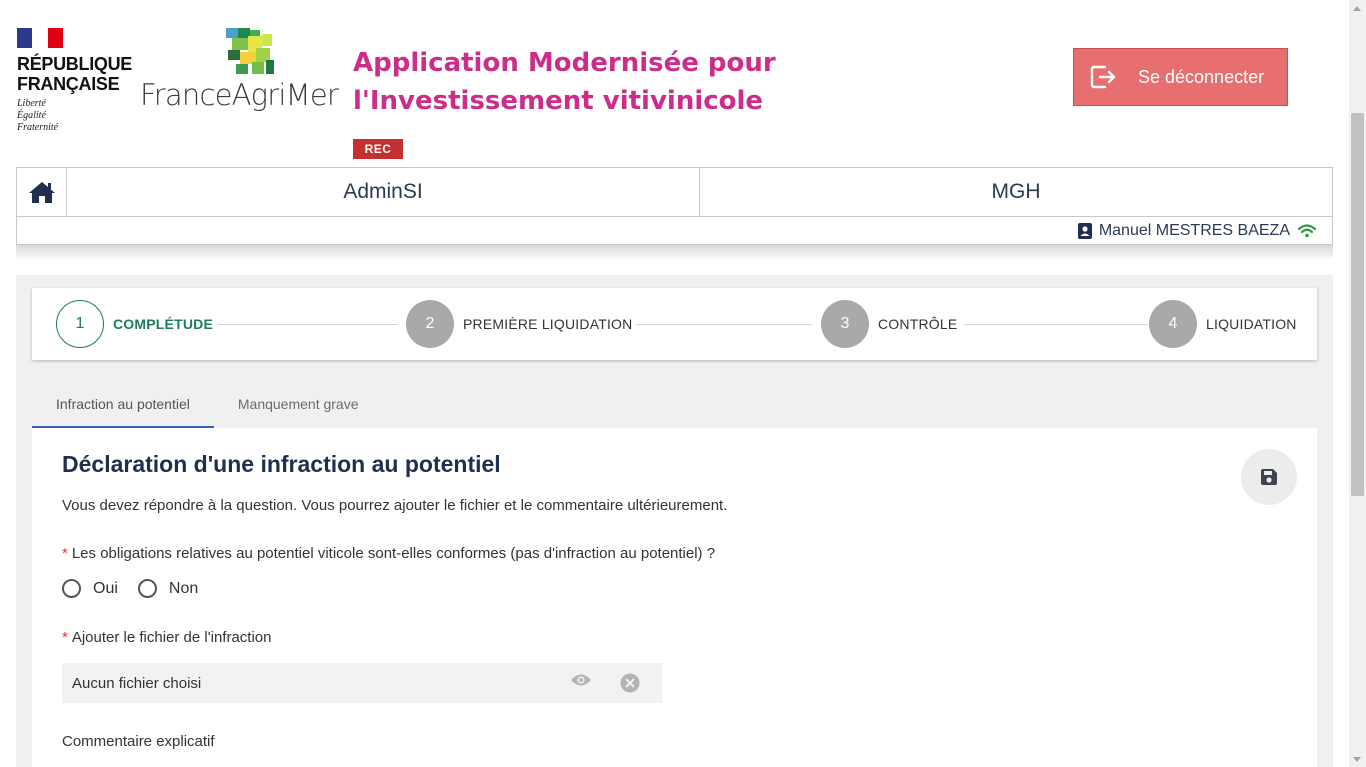  I want to click on republique-title: RÉPUBLIQUE FRANÇAISE, so click(75, 74).